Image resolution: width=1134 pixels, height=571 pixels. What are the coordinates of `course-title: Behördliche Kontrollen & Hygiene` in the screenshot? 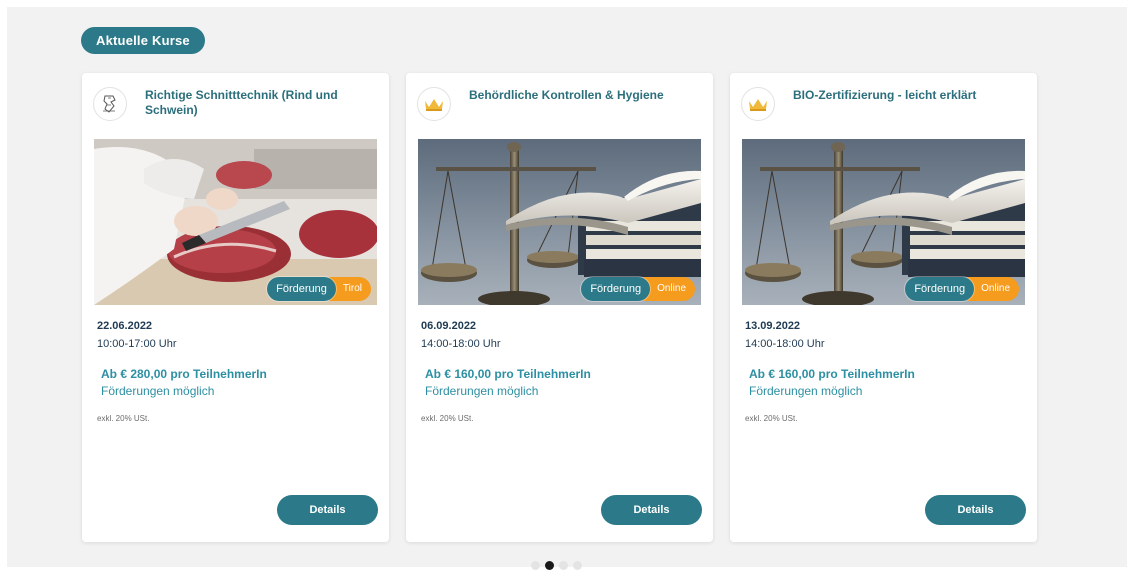 It's located at (581, 95).